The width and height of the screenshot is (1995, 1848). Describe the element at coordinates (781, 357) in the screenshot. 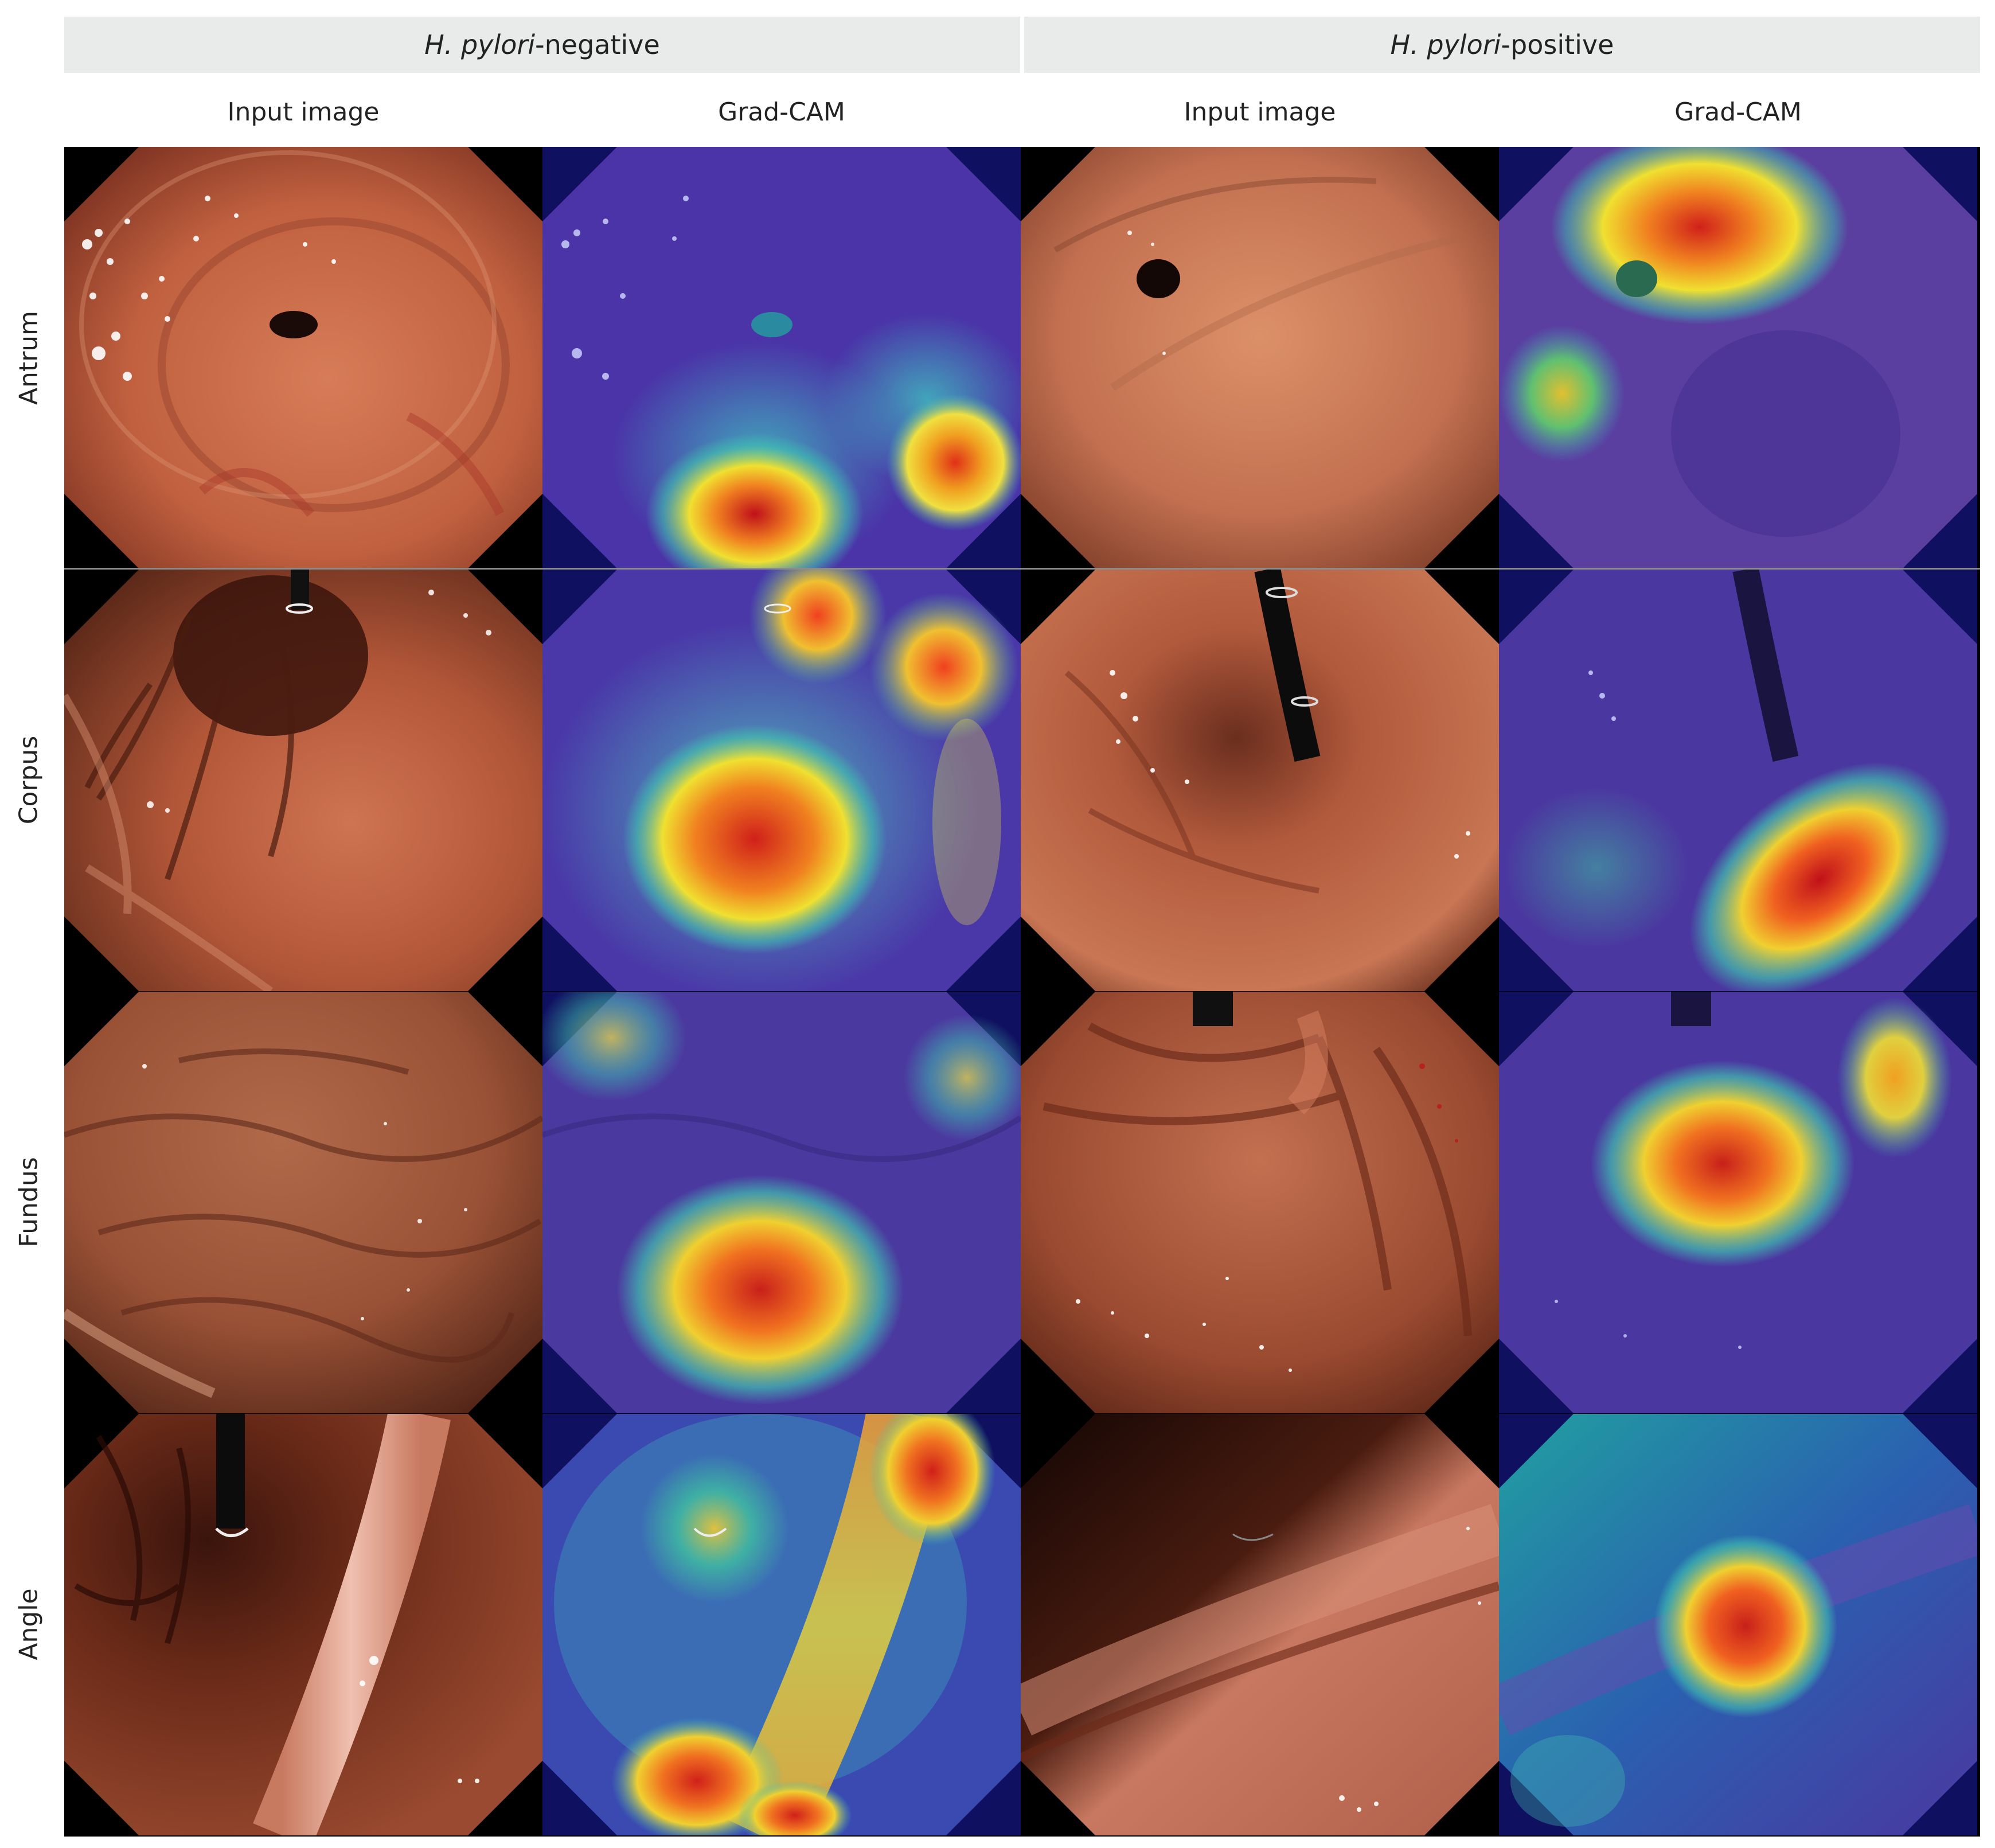

I see `antrum-negative-gradcam-image` at that location.